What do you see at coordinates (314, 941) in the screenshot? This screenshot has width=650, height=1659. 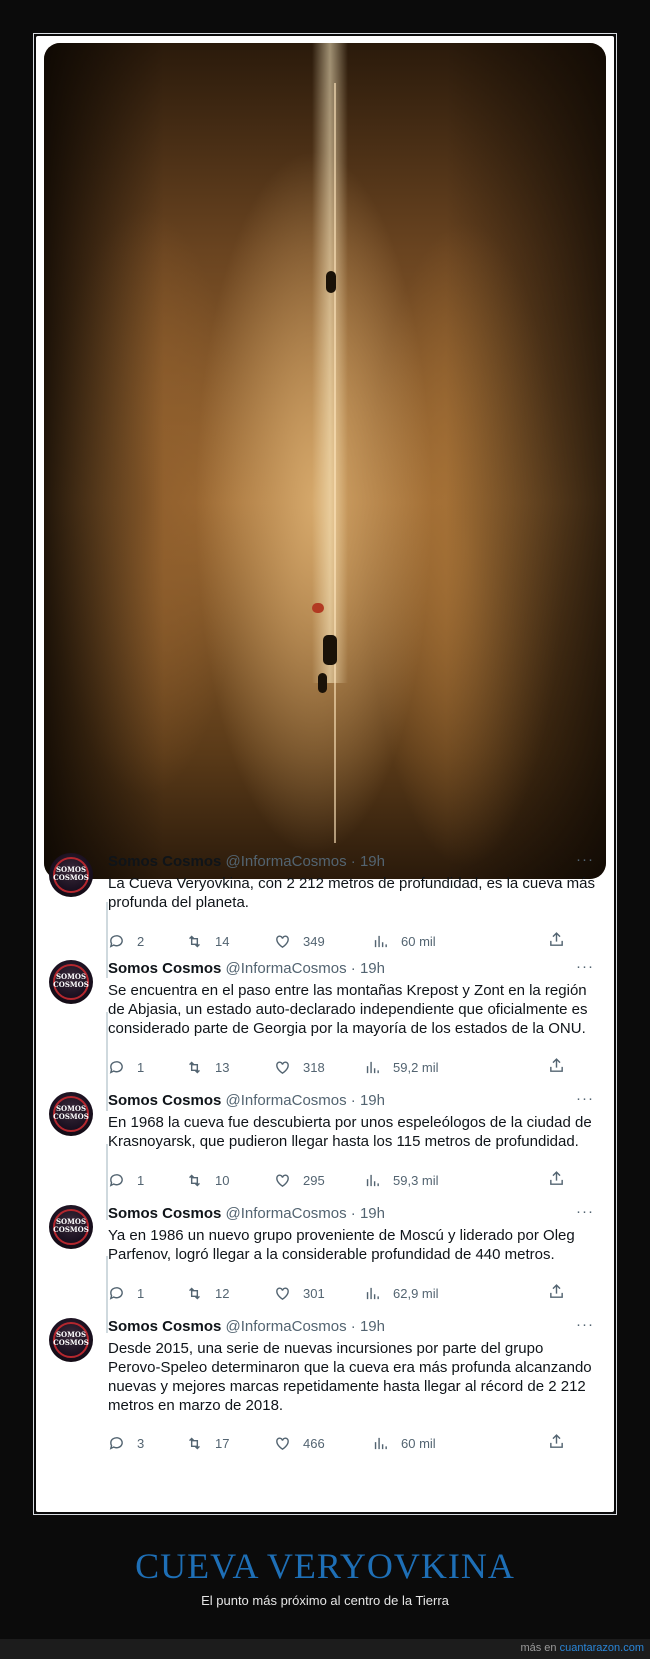 I see `like-count: 349` at bounding box center [314, 941].